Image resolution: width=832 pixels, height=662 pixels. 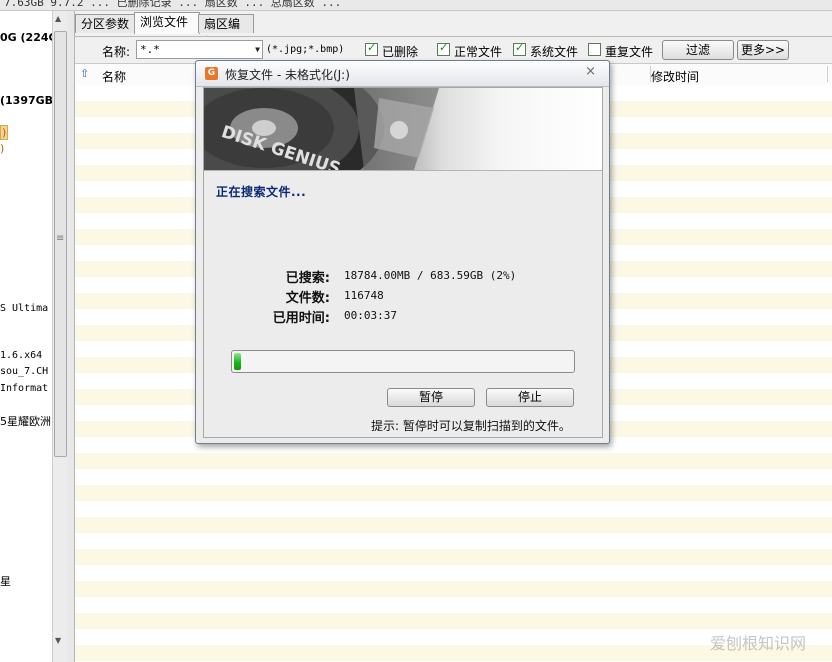 I want to click on panel-splitter, so click(x=71, y=336).